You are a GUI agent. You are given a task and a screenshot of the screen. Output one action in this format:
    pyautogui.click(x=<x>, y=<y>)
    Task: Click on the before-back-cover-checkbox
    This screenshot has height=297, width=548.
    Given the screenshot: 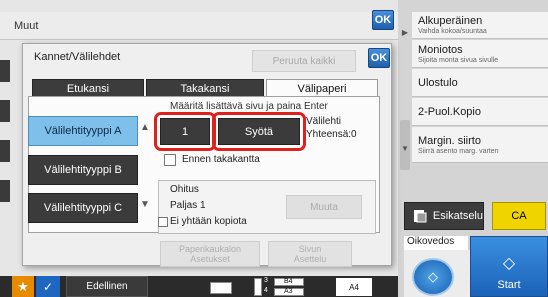 What is the action you would take?
    pyautogui.click(x=170, y=160)
    